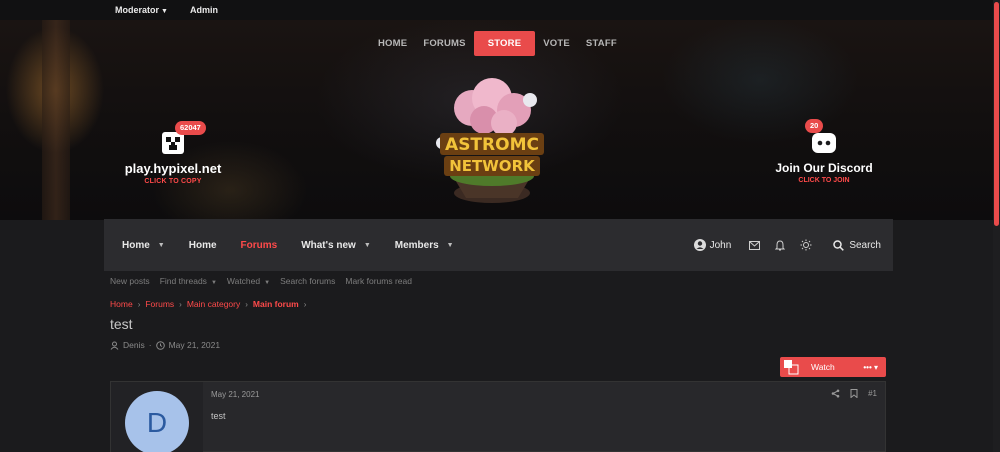 Image resolution: width=1000 pixels, height=452 pixels. I want to click on site-logo: ASTROMC NETWORK, so click(492, 138).